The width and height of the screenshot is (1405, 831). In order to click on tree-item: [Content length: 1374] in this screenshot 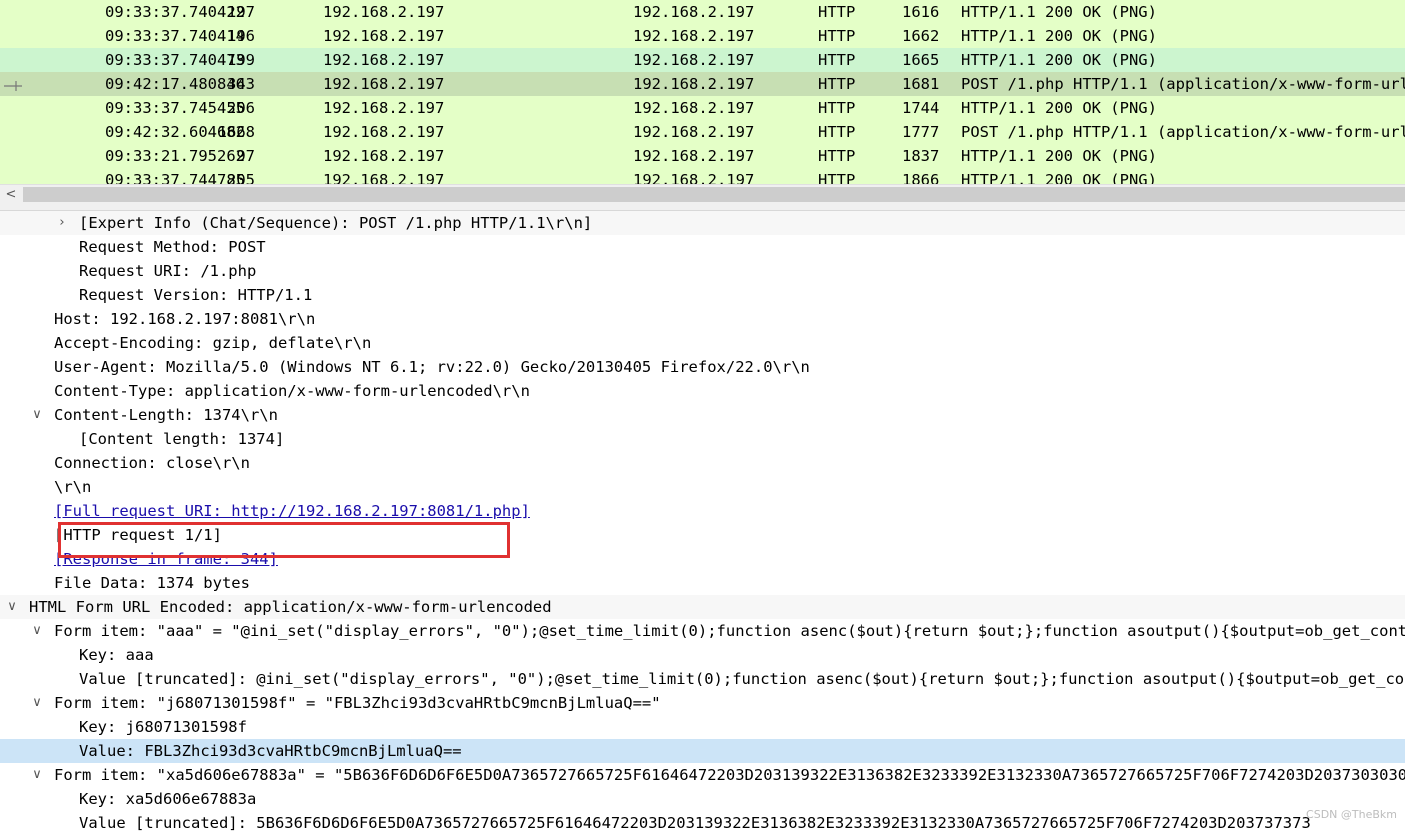, I will do `click(702, 439)`.